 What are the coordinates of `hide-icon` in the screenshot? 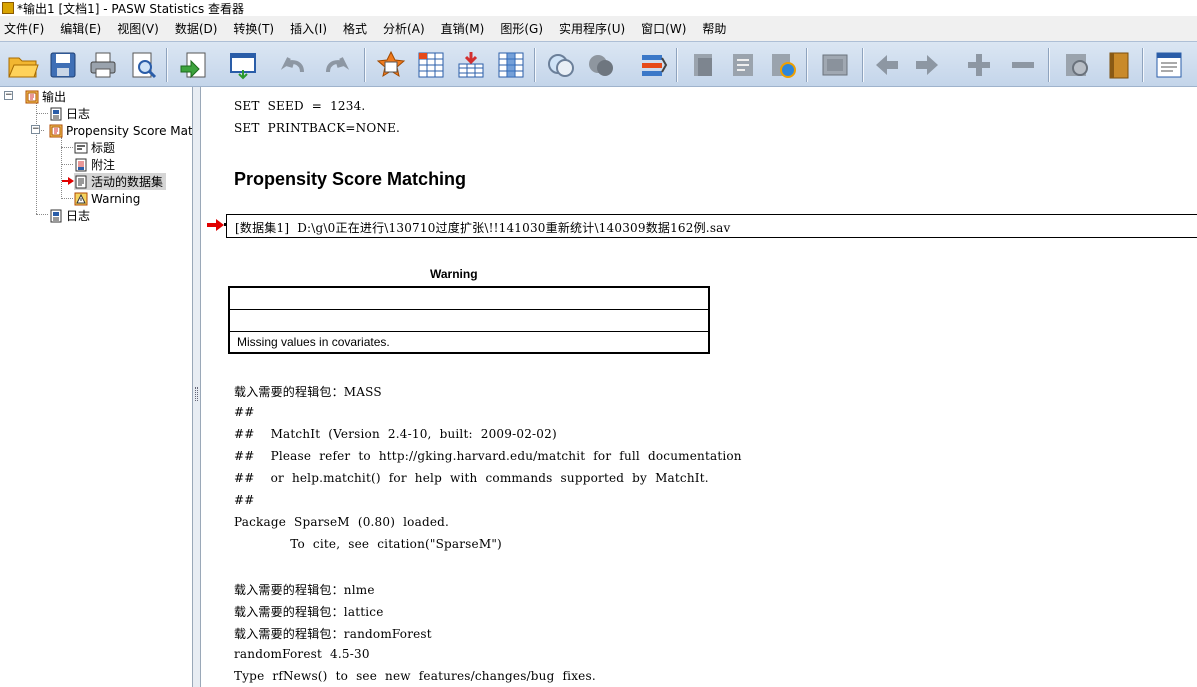 It's located at (1119, 65).